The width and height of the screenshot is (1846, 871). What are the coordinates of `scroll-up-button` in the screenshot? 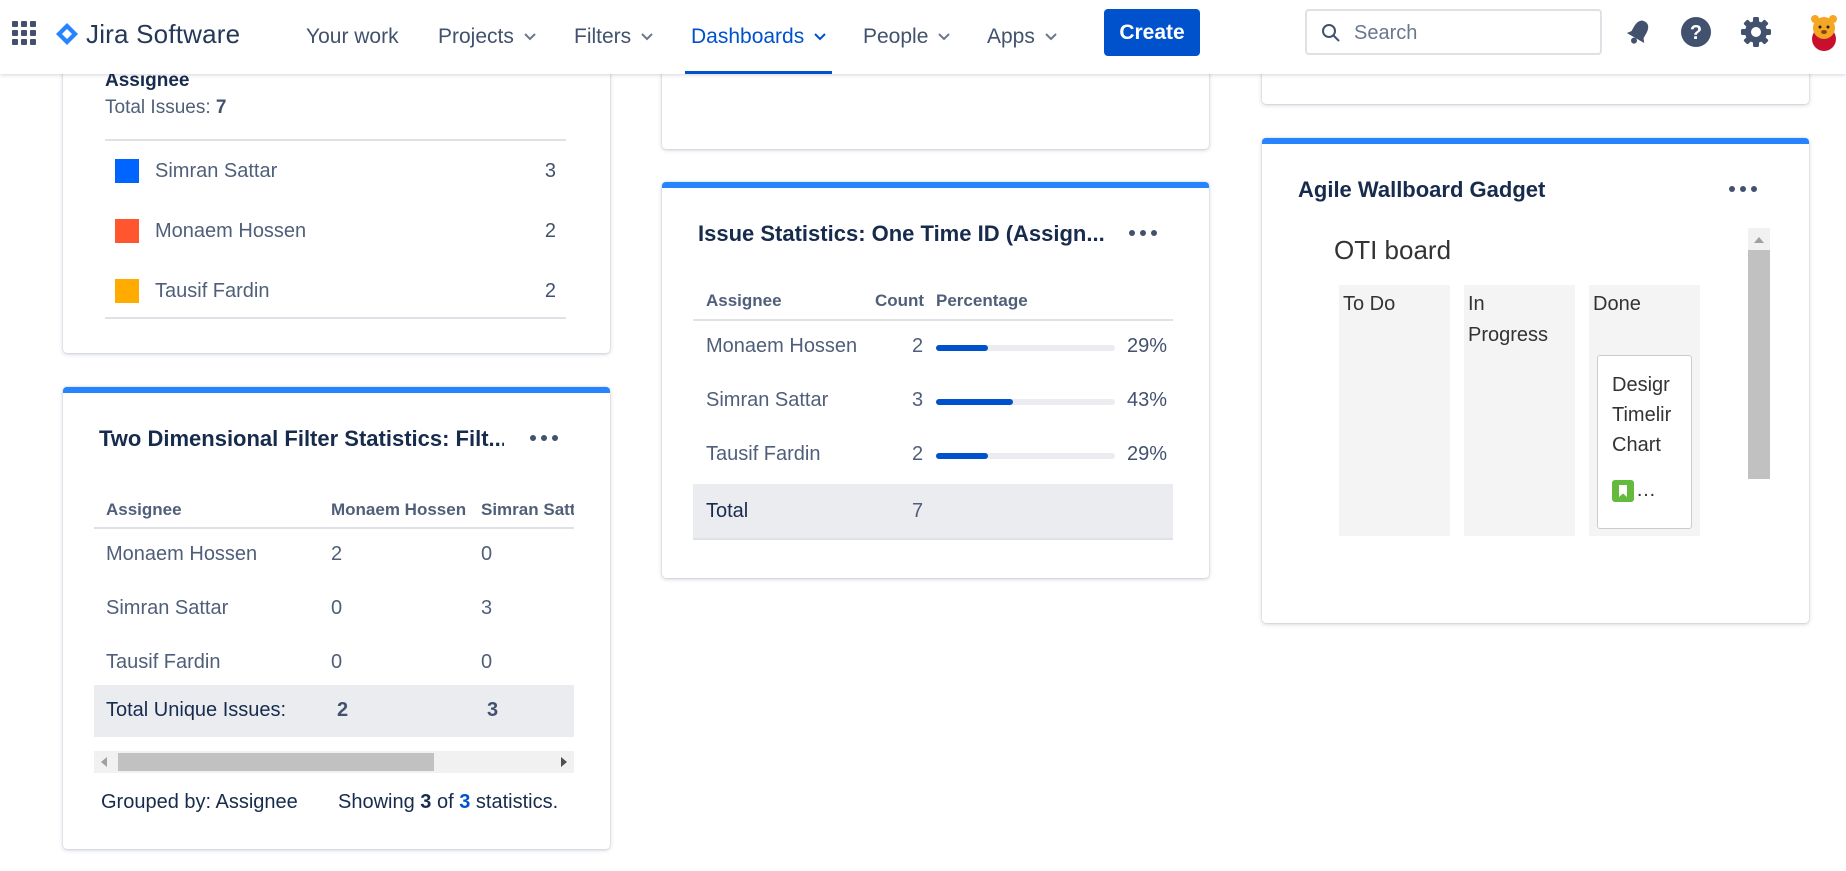 It's located at (1759, 239).